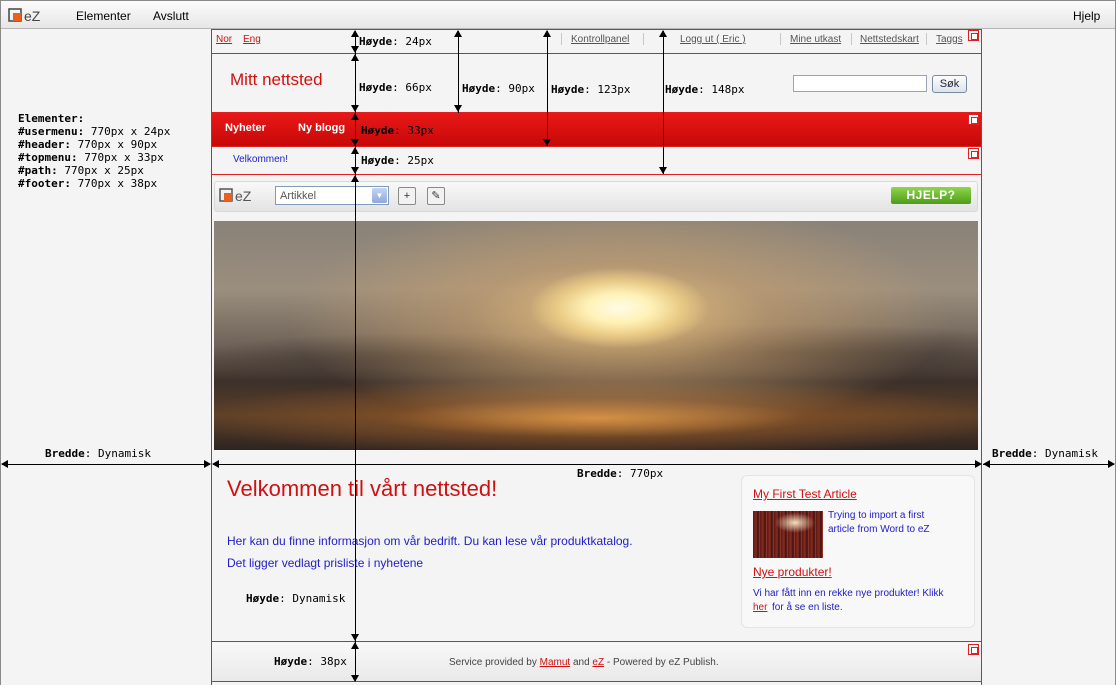 The width and height of the screenshot is (1116, 685). Describe the element at coordinates (879, 529) in the screenshot. I see `article-summary-line-2: article from Word to eZ` at that location.